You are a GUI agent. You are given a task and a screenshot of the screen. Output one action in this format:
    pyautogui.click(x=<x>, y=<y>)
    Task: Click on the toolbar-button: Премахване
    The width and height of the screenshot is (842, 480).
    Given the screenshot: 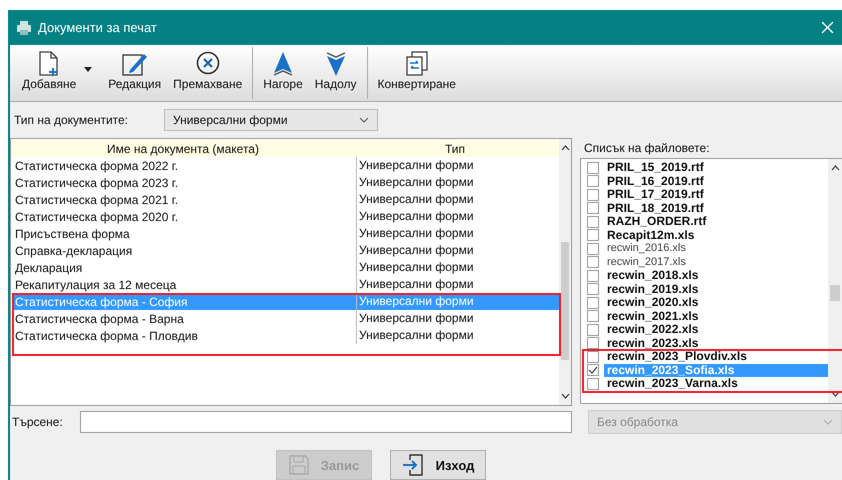 What is the action you would take?
    pyautogui.click(x=207, y=73)
    